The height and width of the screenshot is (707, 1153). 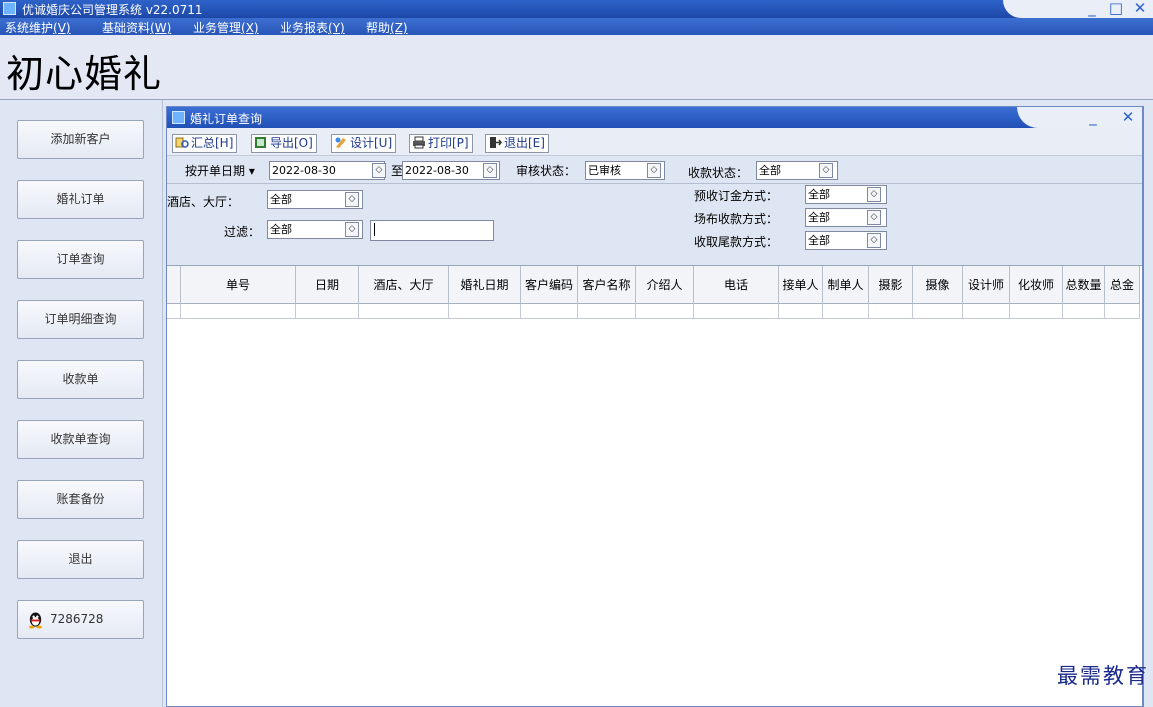 What do you see at coordinates (387, 27) in the screenshot?
I see `menu-help: 帮助(Z)` at bounding box center [387, 27].